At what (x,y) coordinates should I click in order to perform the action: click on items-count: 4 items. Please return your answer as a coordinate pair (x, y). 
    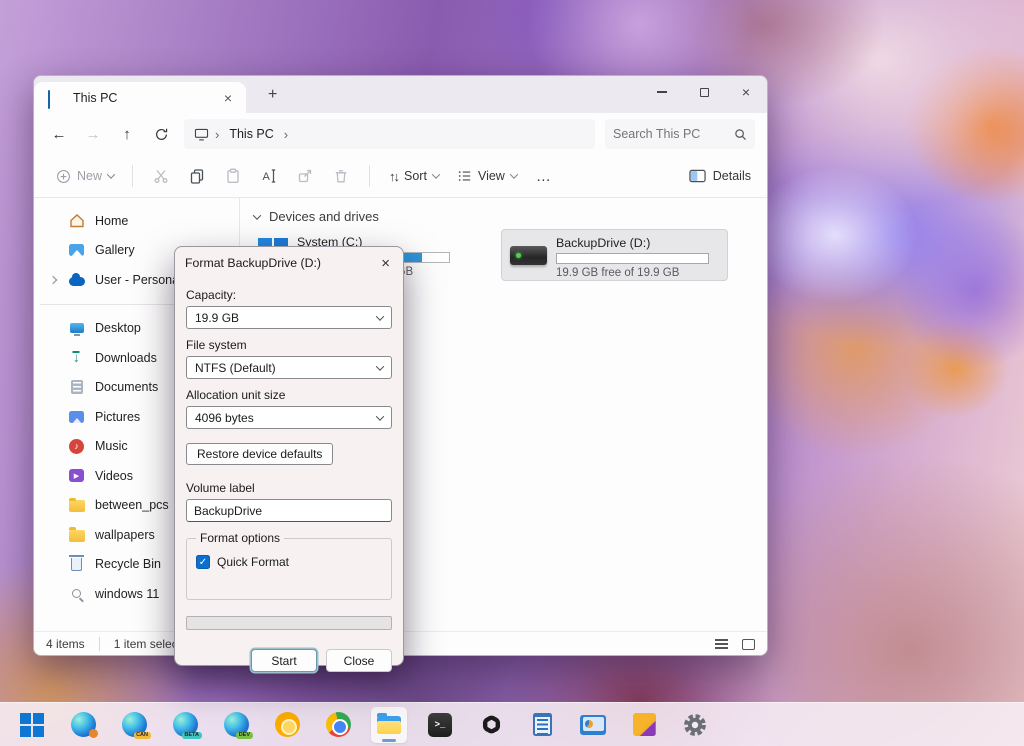
    Looking at the image, I should click on (65, 644).